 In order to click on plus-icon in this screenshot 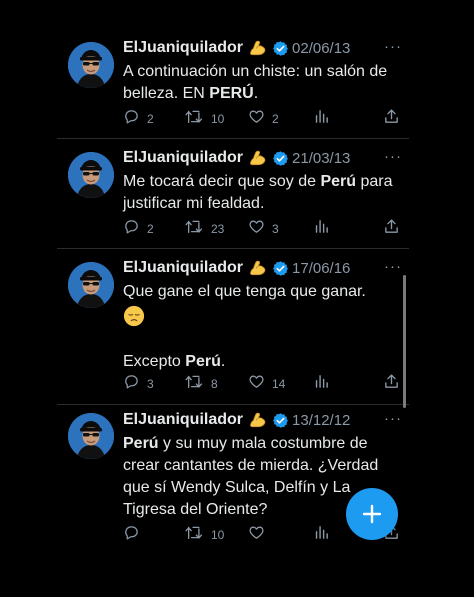, I will do `click(372, 514)`.